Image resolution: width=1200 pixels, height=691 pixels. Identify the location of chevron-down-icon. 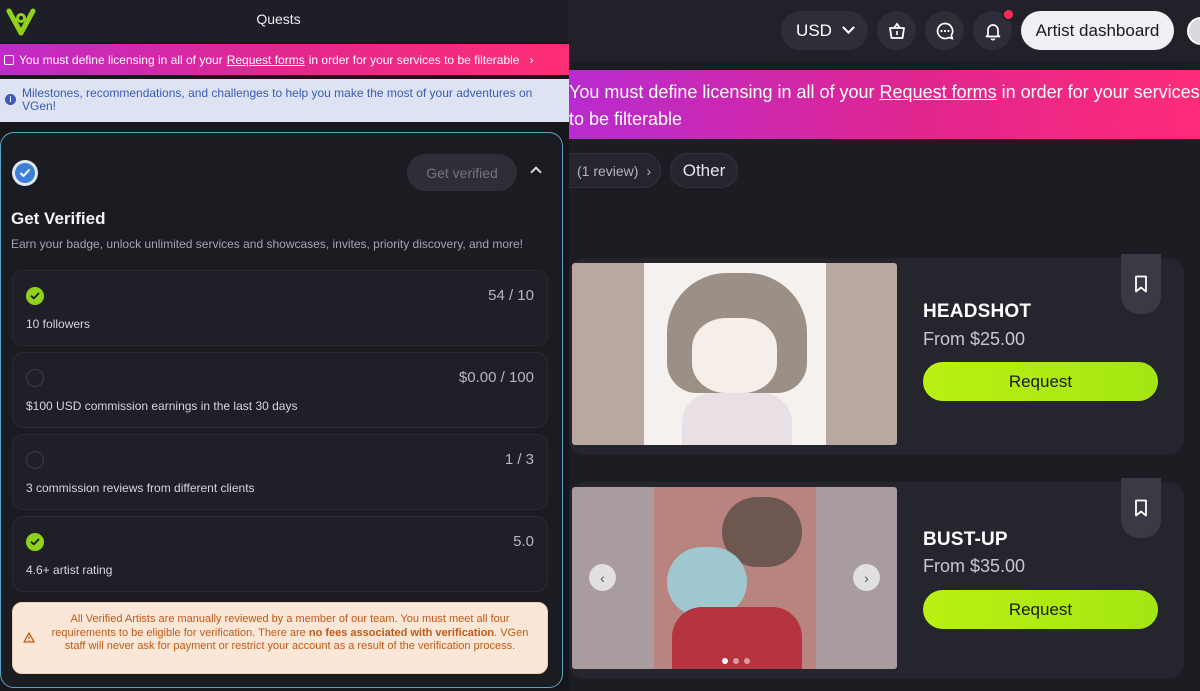
(848, 28).